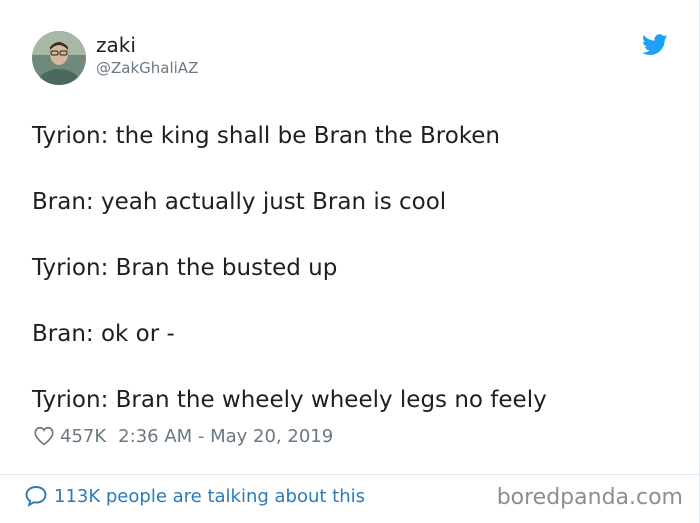 The height and width of the screenshot is (523, 700). I want to click on tweet-line: Bran: ok or -, so click(103, 334).